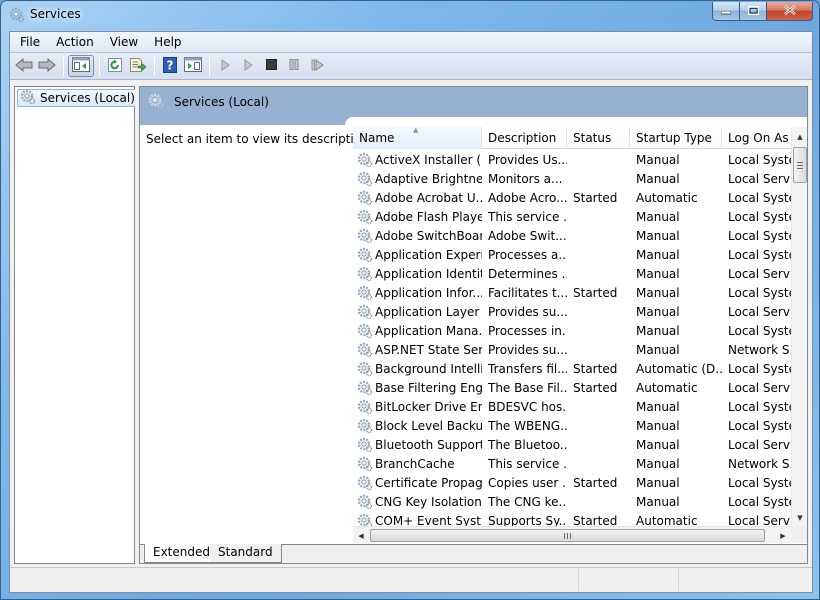  I want to click on export-list-button, so click(138, 66).